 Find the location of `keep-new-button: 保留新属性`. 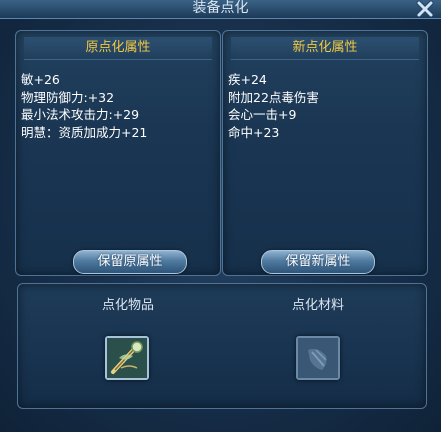

keep-new-button: 保留新属性 is located at coordinates (318, 262).